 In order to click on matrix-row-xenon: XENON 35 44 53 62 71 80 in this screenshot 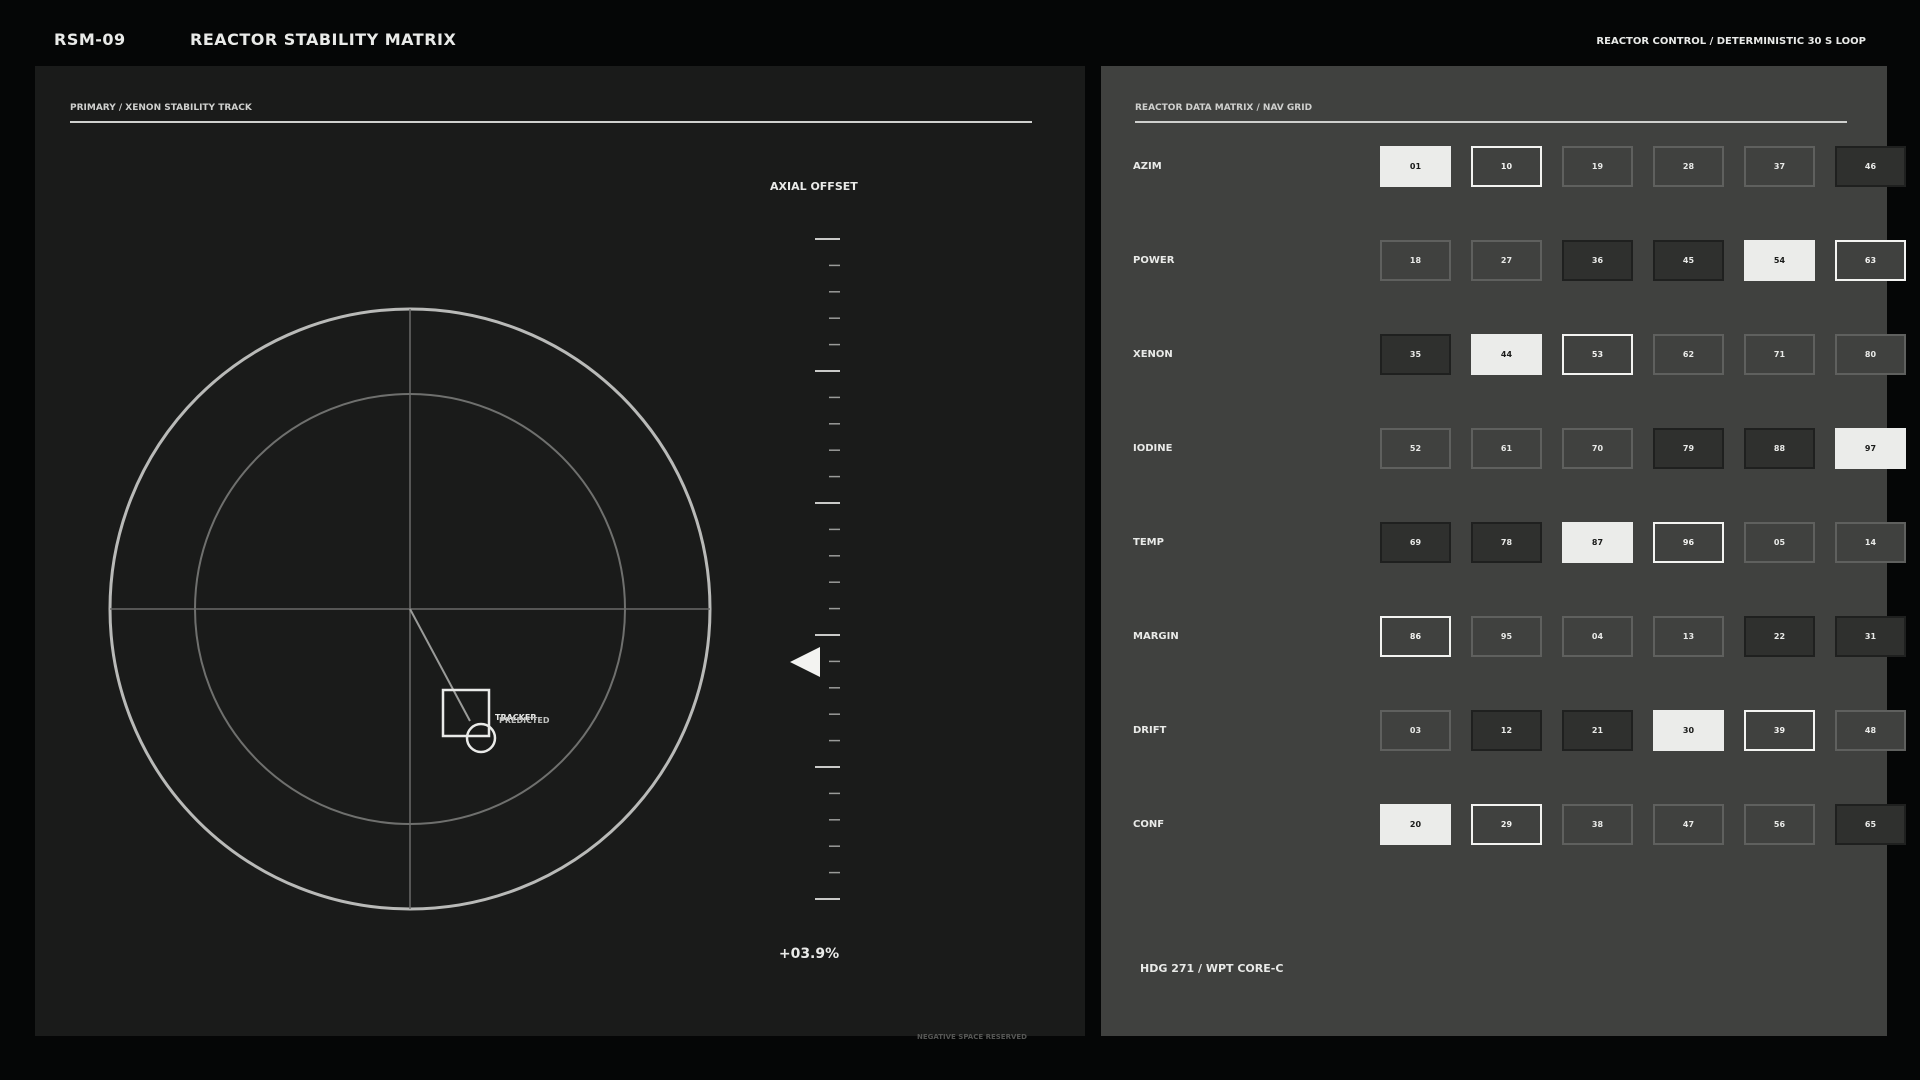, I will do `click(1519, 355)`.